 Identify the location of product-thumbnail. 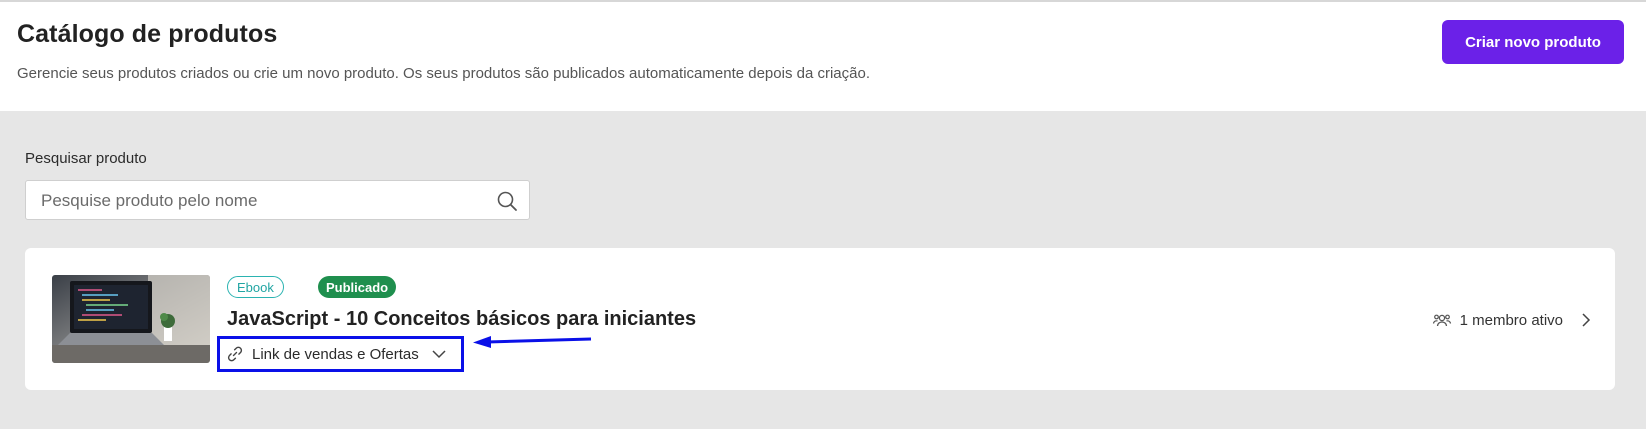
(131, 319).